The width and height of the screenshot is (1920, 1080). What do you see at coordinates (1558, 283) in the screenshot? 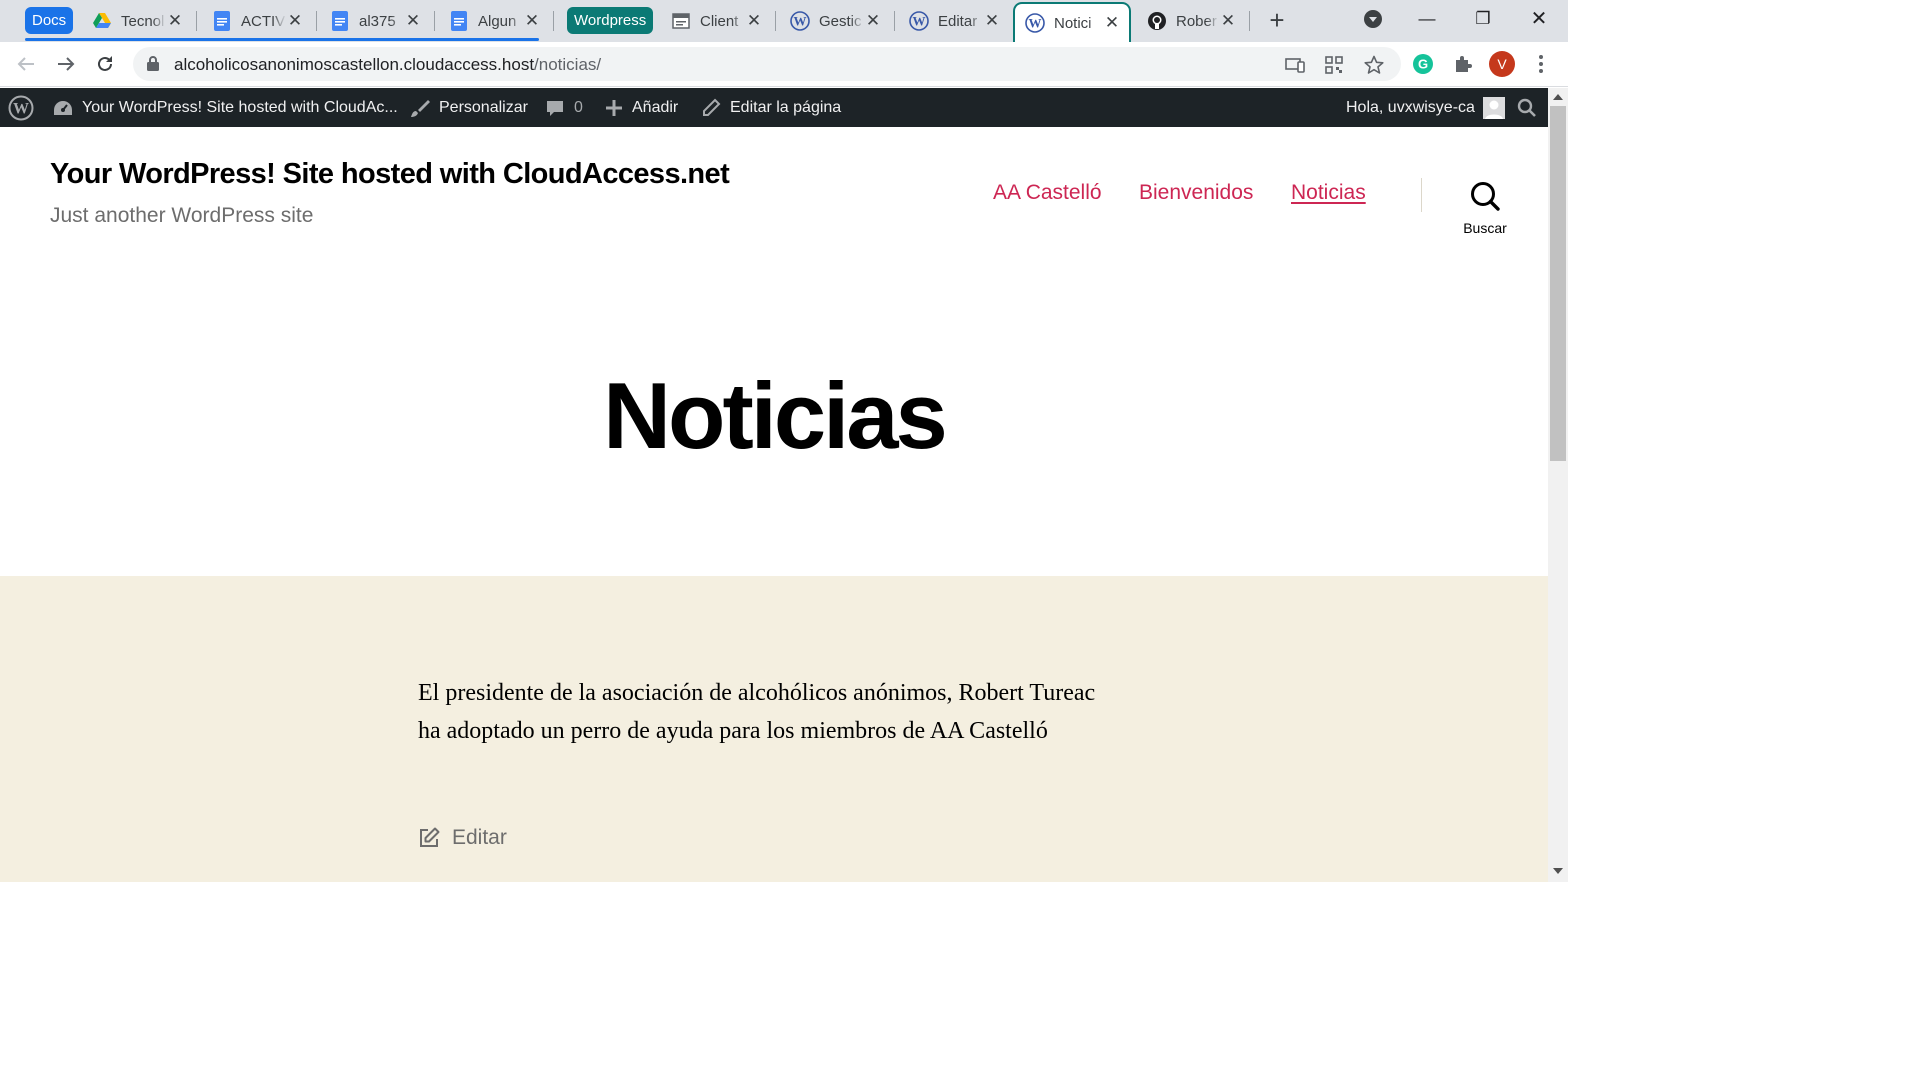
I see `scroll-thumb` at bounding box center [1558, 283].